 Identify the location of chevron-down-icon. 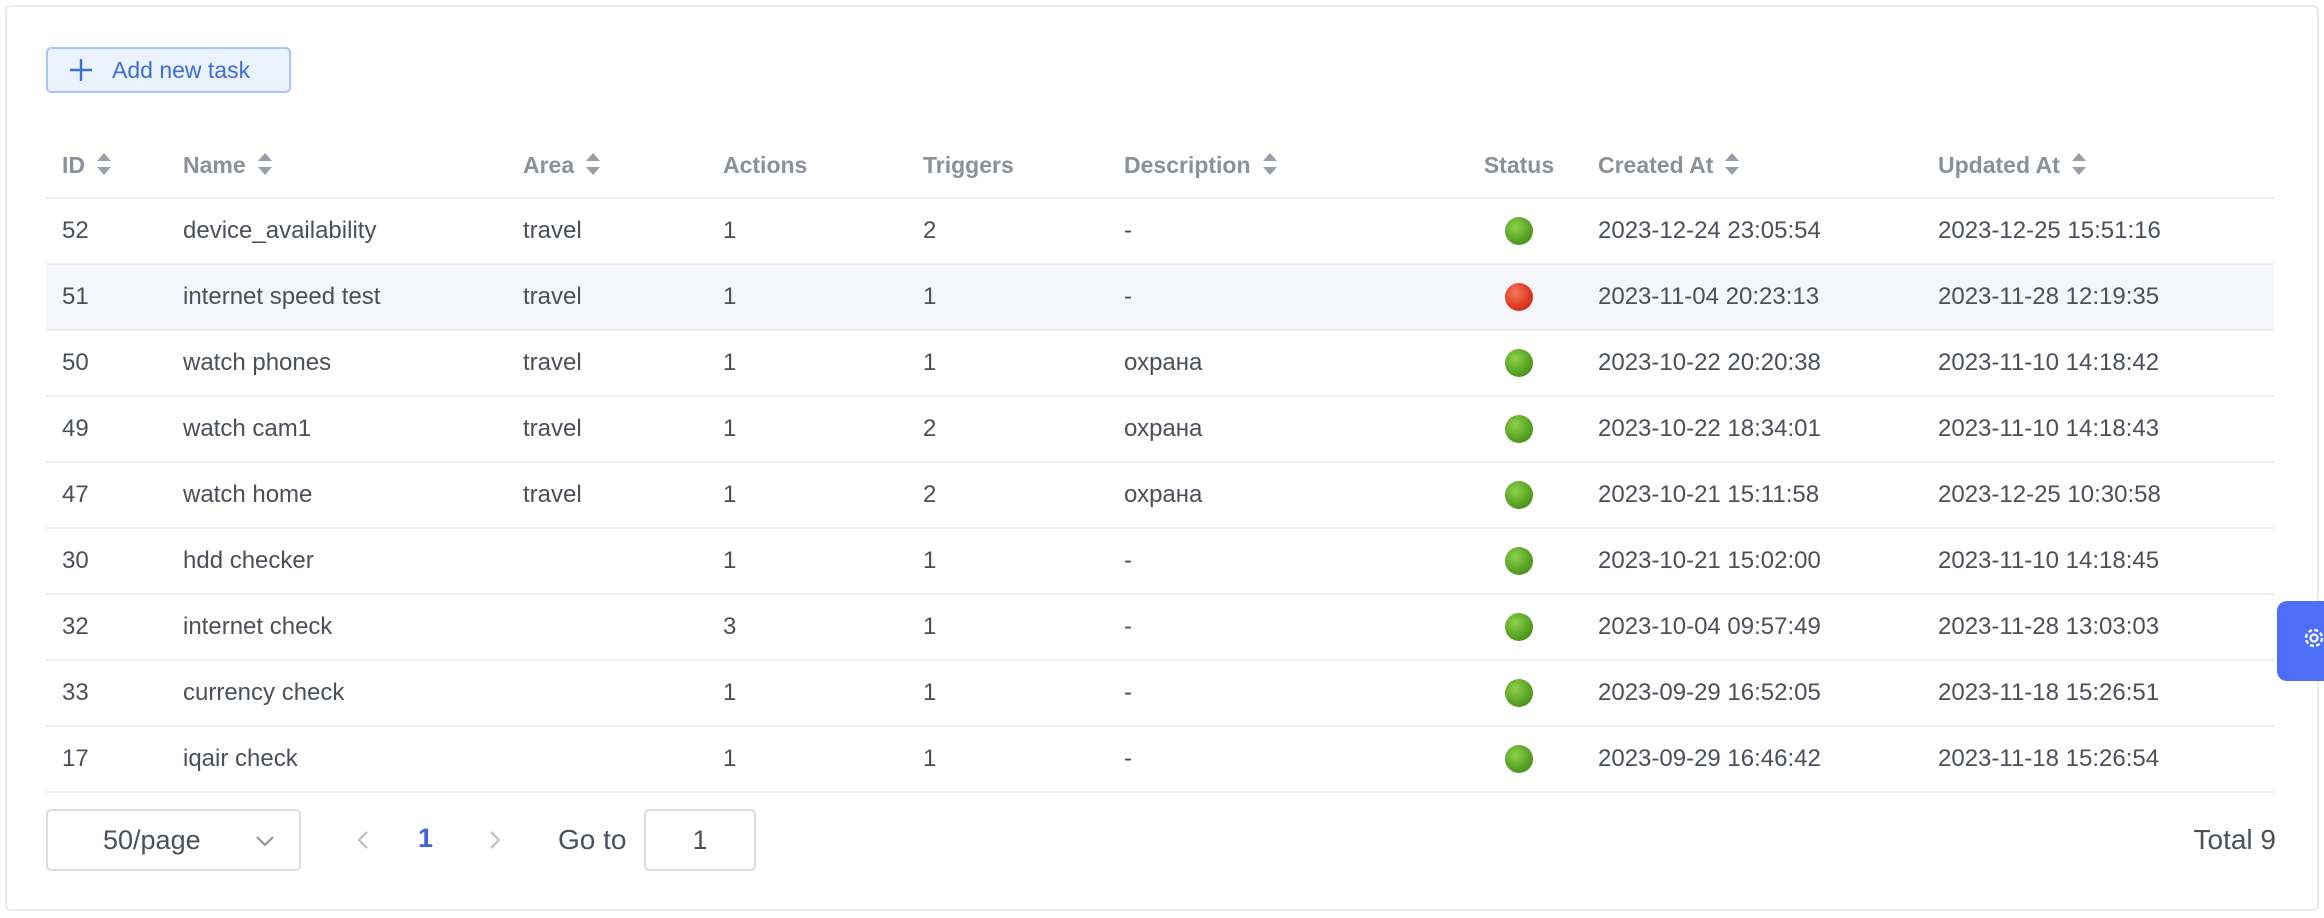
(265, 841).